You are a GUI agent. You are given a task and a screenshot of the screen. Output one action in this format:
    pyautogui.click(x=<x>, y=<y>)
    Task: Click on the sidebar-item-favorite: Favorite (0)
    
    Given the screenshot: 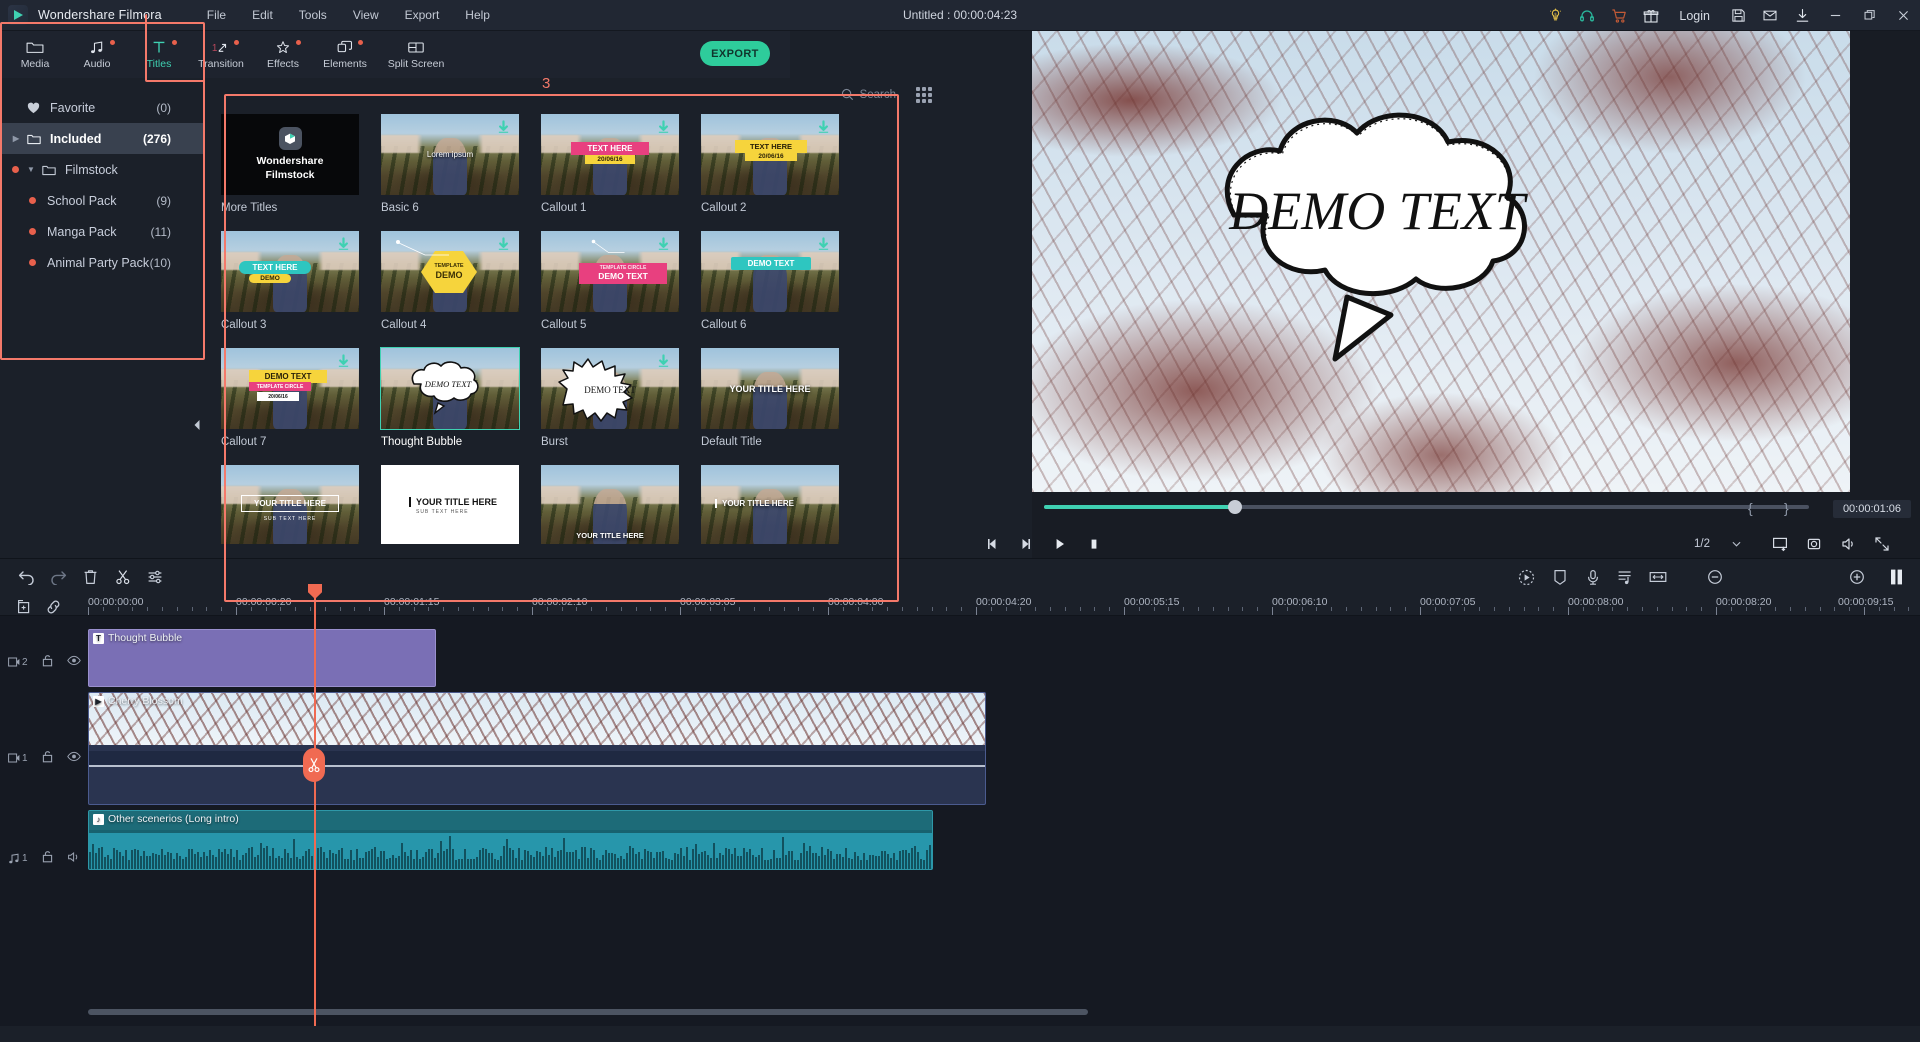 What is the action you would take?
    pyautogui.click(x=102, y=107)
    